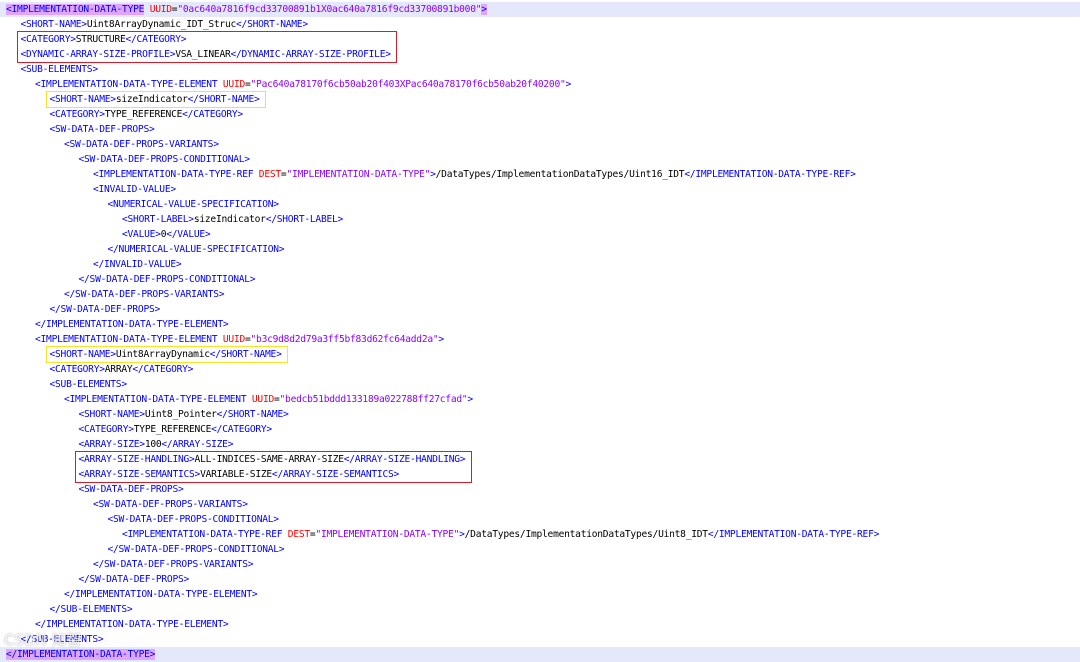 This screenshot has width=1080, height=662. I want to click on xml-tag: </INVALID-VALUE>, so click(137, 264).